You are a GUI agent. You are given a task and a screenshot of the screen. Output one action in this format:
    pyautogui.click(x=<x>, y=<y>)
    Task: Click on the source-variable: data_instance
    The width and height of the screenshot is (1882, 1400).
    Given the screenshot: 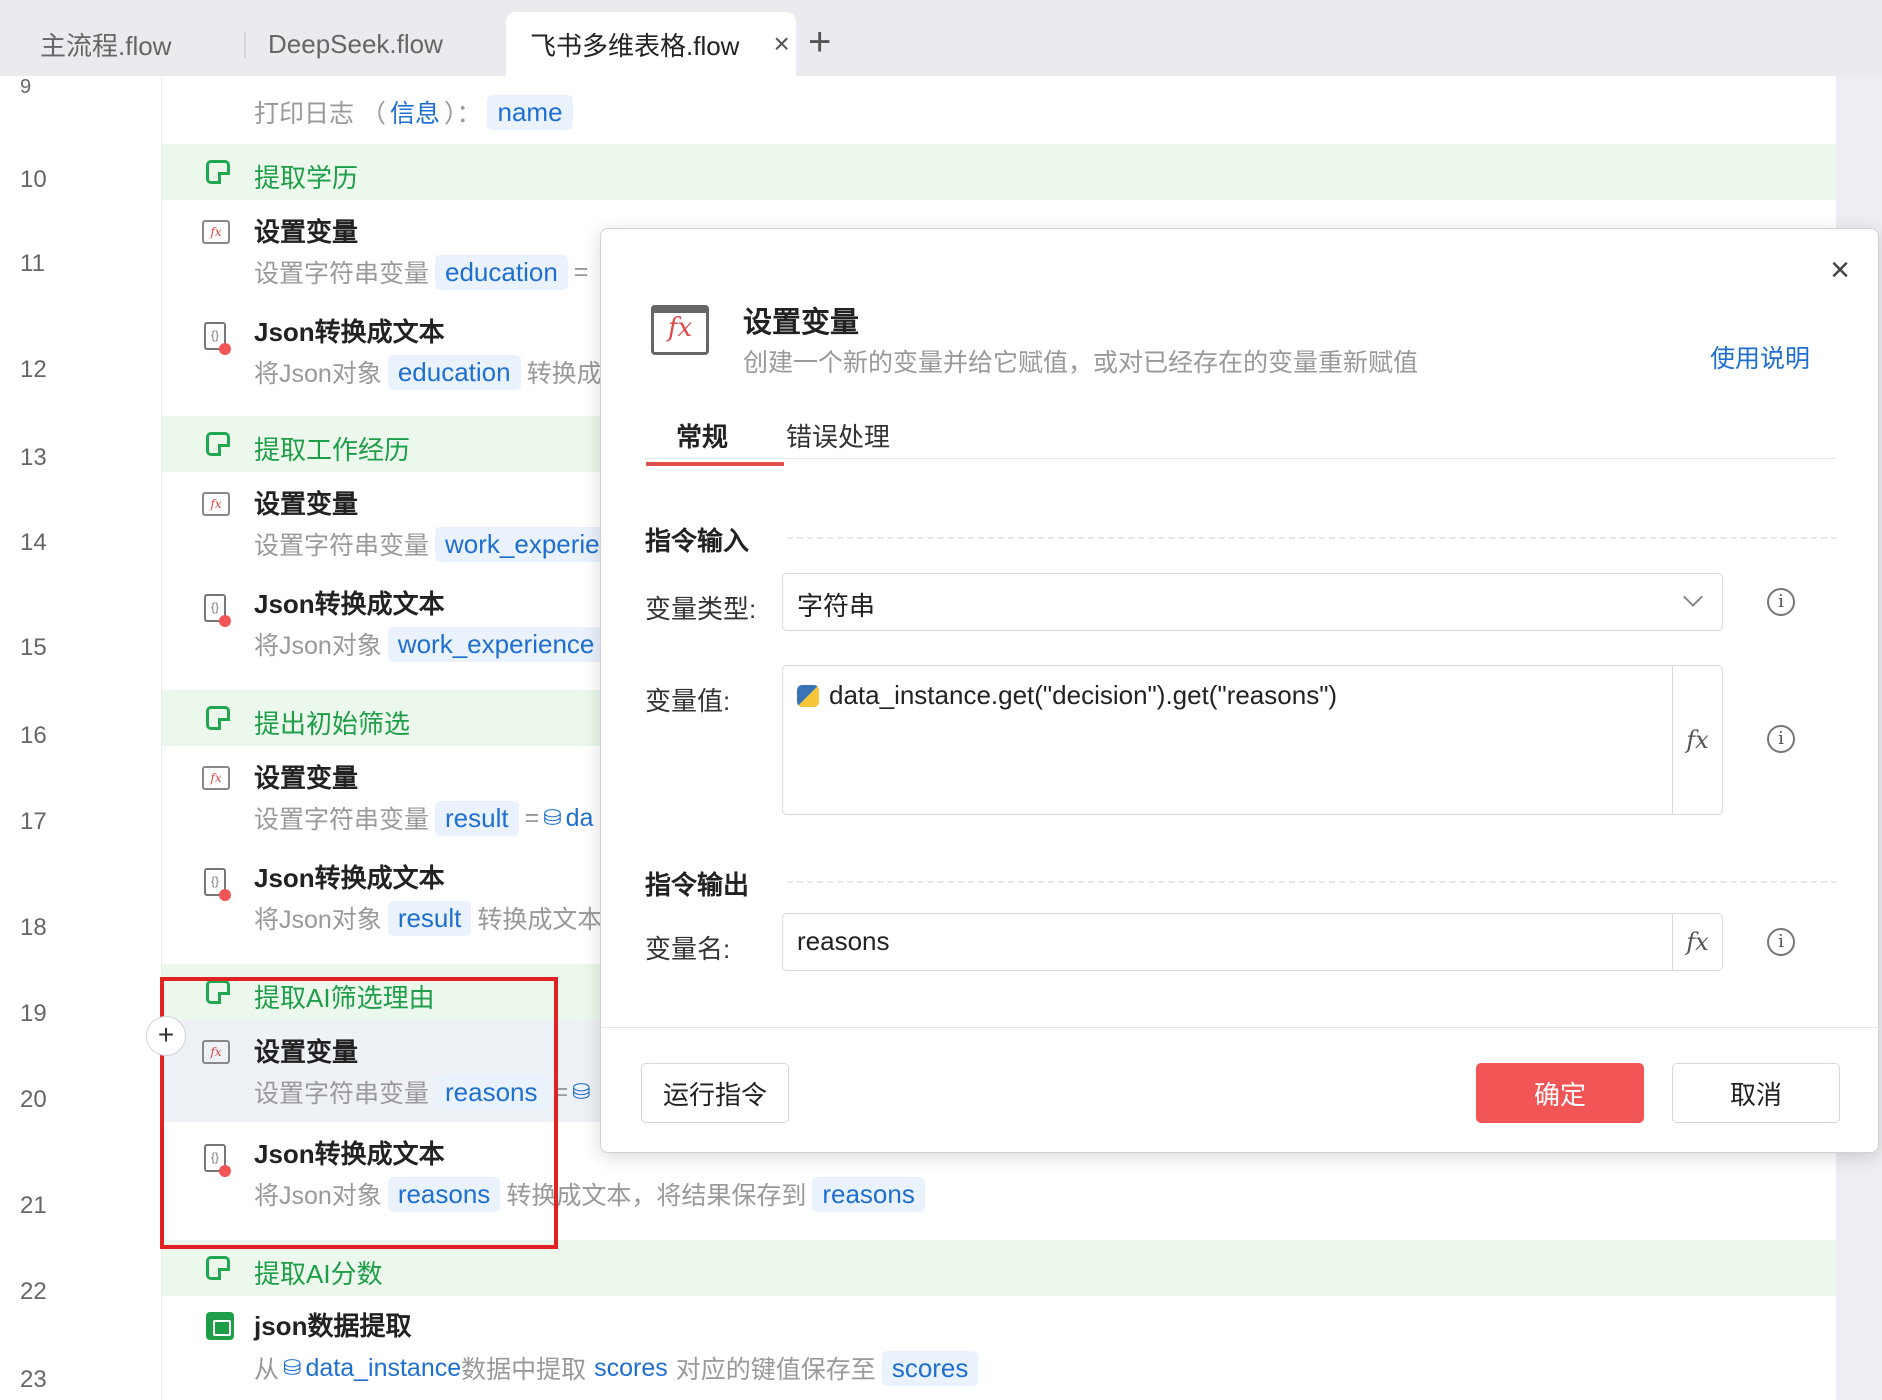 What is the action you would take?
    pyautogui.click(x=383, y=1368)
    